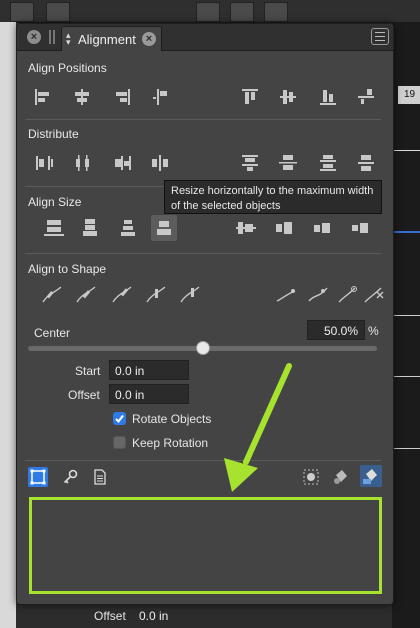 This screenshot has width=420, height=628. What do you see at coordinates (88, 371) in the screenshot?
I see `start-label: Start` at bounding box center [88, 371].